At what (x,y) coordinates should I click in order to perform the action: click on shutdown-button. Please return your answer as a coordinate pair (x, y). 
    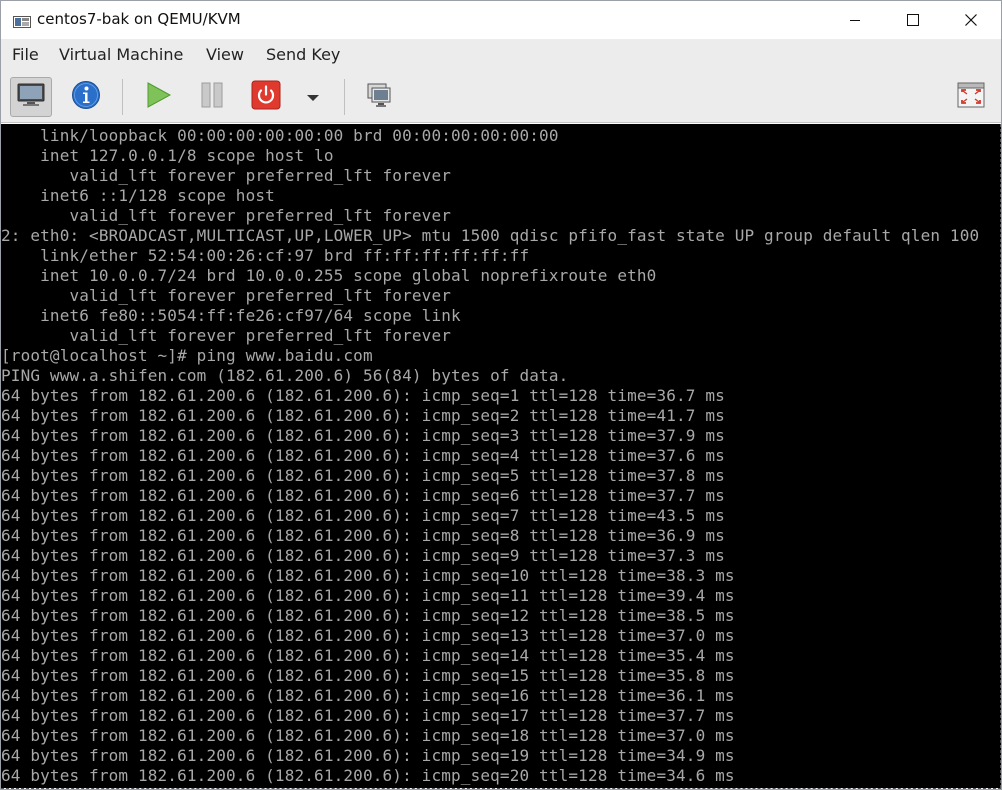
    Looking at the image, I should click on (266, 97).